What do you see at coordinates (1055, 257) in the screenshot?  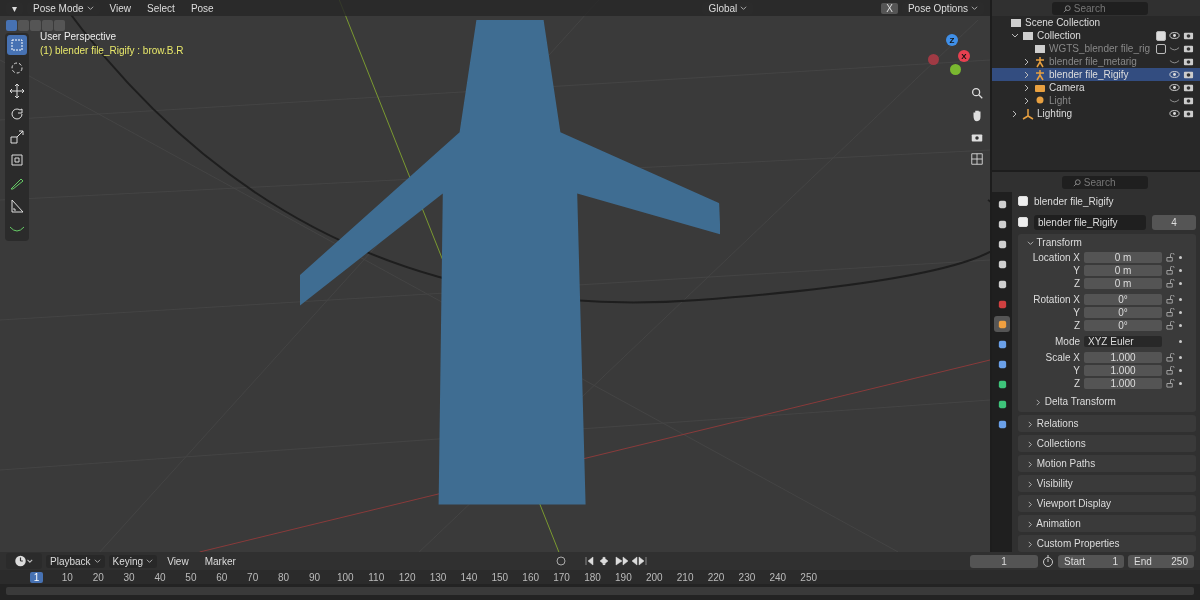 I see `field-label: Location X` at bounding box center [1055, 257].